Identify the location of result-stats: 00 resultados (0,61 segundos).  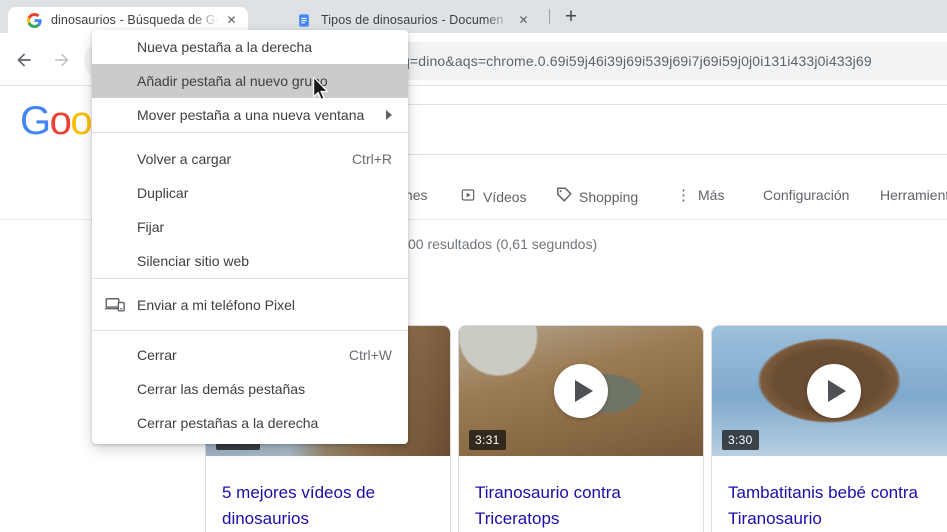
(503, 244).